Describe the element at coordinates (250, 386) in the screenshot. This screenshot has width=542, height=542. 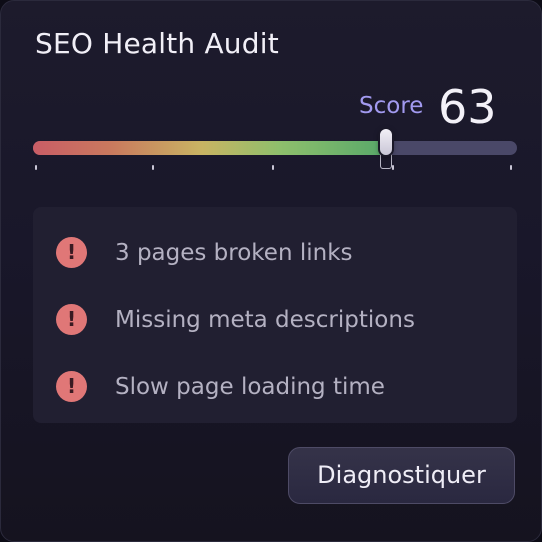
I see `issue-text: Slow page loading time` at that location.